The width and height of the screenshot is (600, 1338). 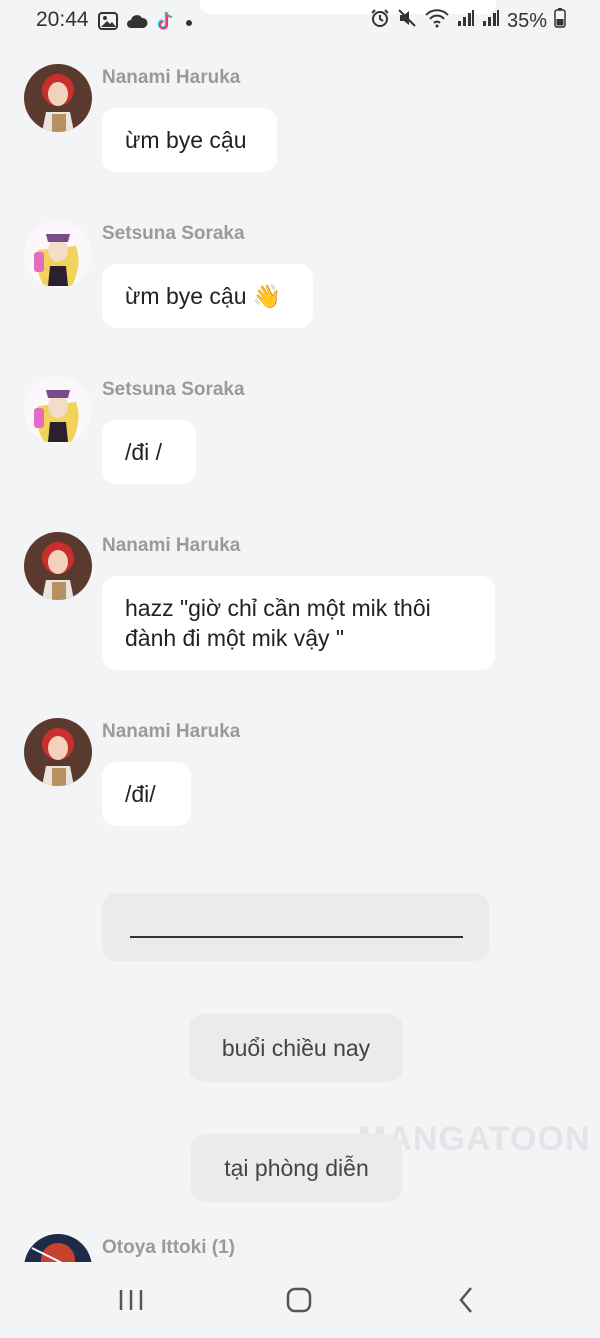 What do you see at coordinates (62, 19) in the screenshot?
I see `status-time: 20:44` at bounding box center [62, 19].